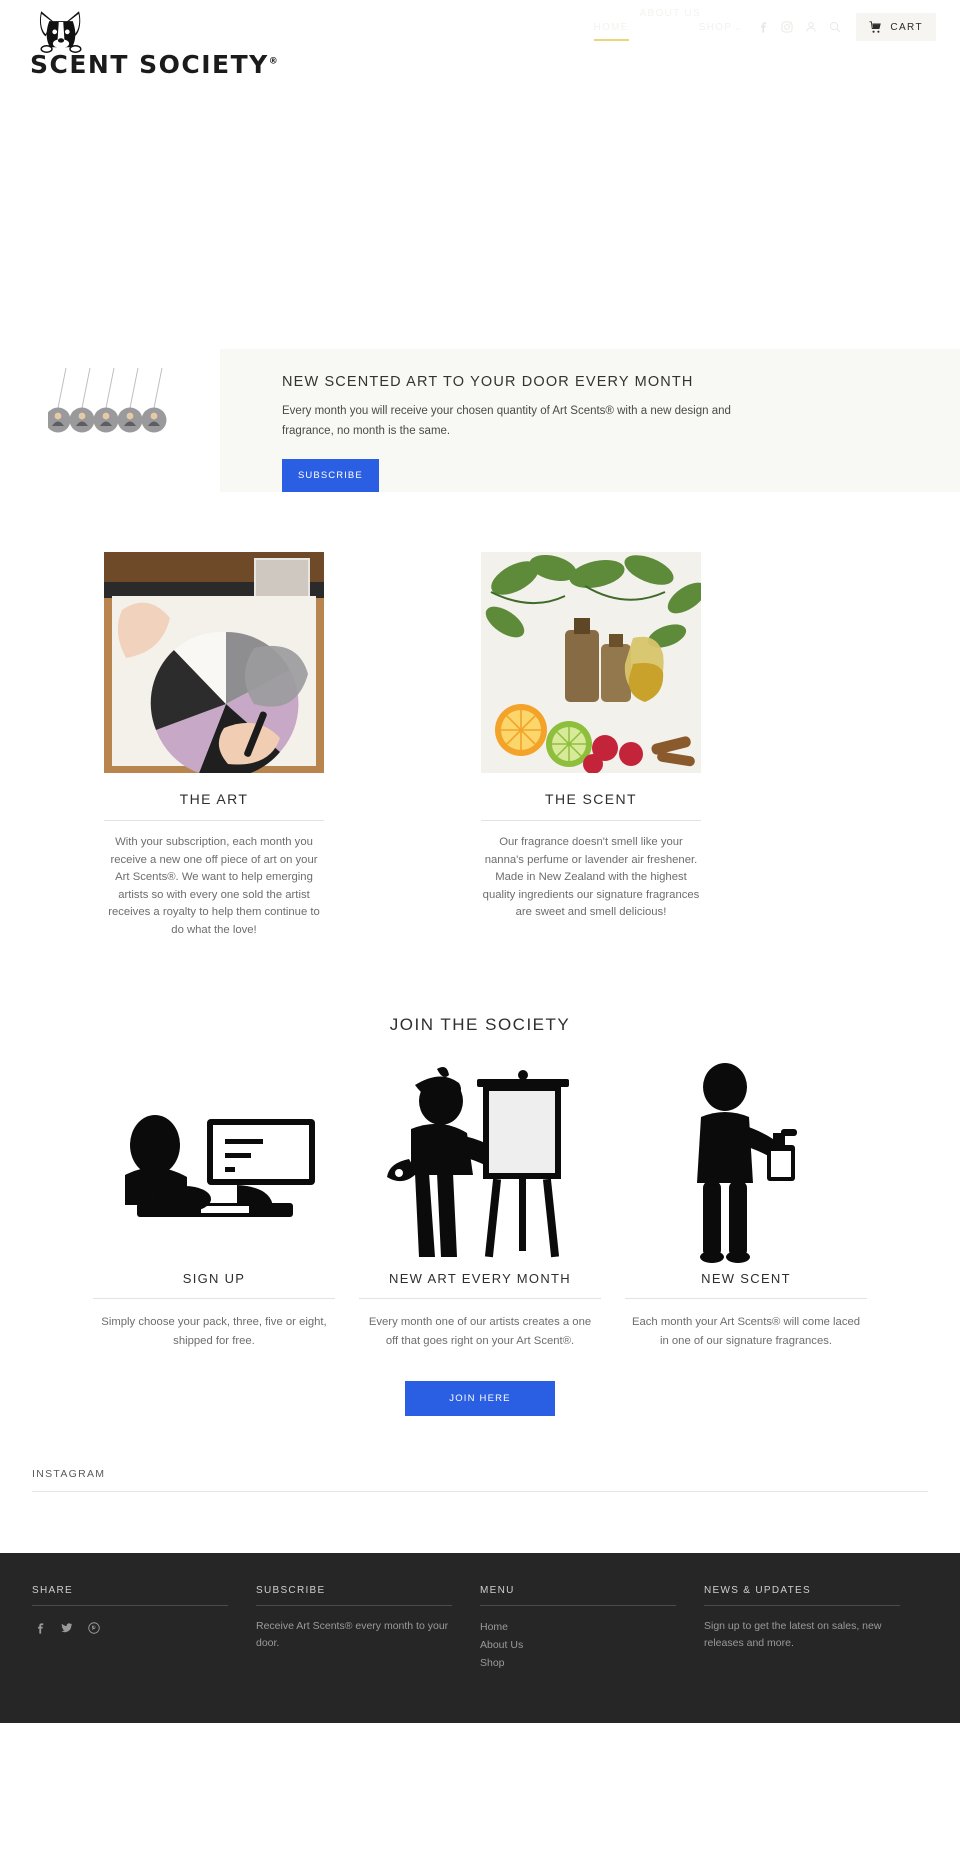  Describe the element at coordinates (591, 662) in the screenshot. I see `essential-oils-citrus-berries-image` at that location.